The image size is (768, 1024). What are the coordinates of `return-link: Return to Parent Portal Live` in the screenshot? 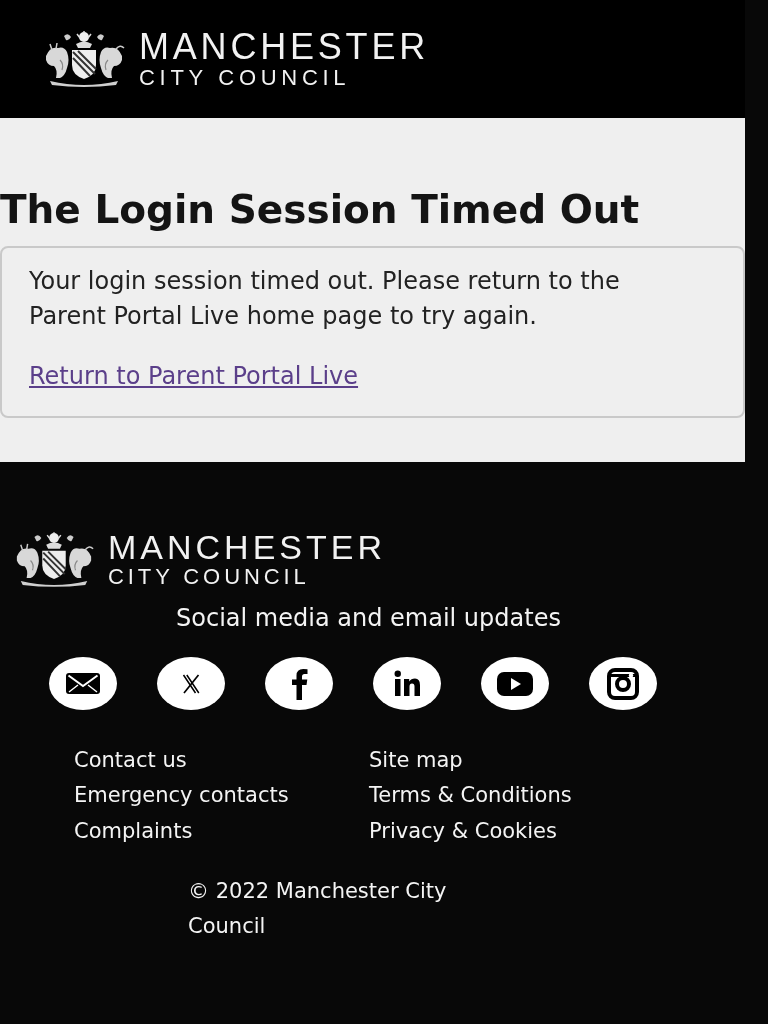 It's located at (194, 376).